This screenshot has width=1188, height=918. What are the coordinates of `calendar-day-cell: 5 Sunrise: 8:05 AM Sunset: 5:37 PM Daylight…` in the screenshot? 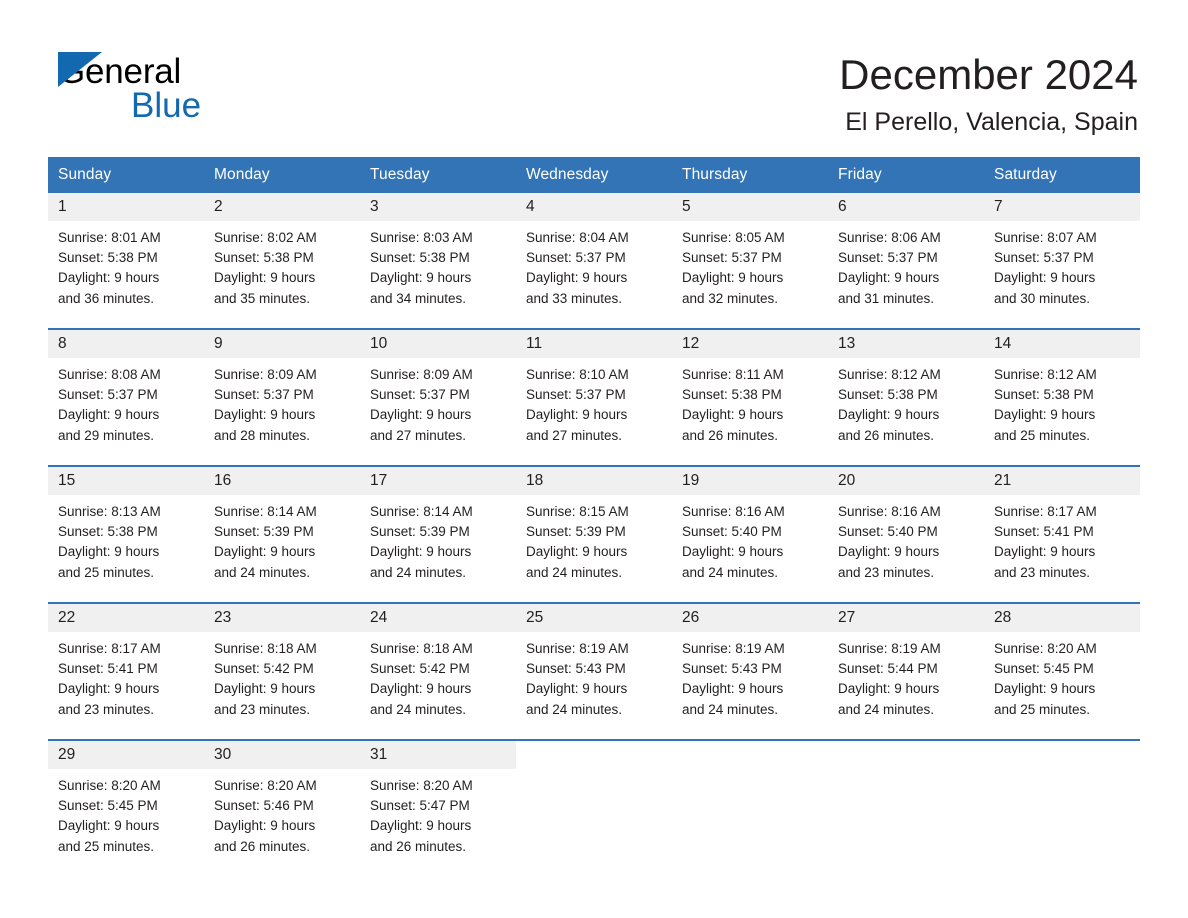 It's located at (750, 261).